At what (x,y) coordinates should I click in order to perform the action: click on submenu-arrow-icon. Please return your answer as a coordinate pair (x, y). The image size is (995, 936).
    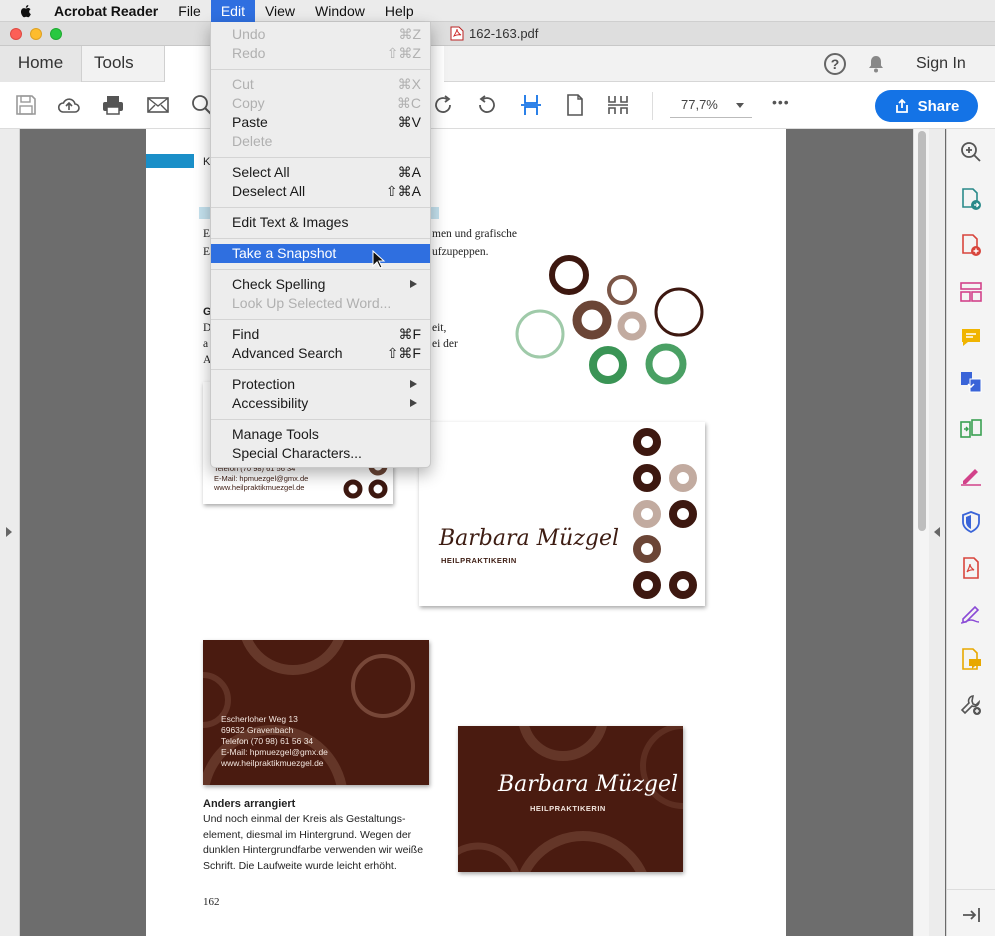
    Looking at the image, I should click on (413, 284).